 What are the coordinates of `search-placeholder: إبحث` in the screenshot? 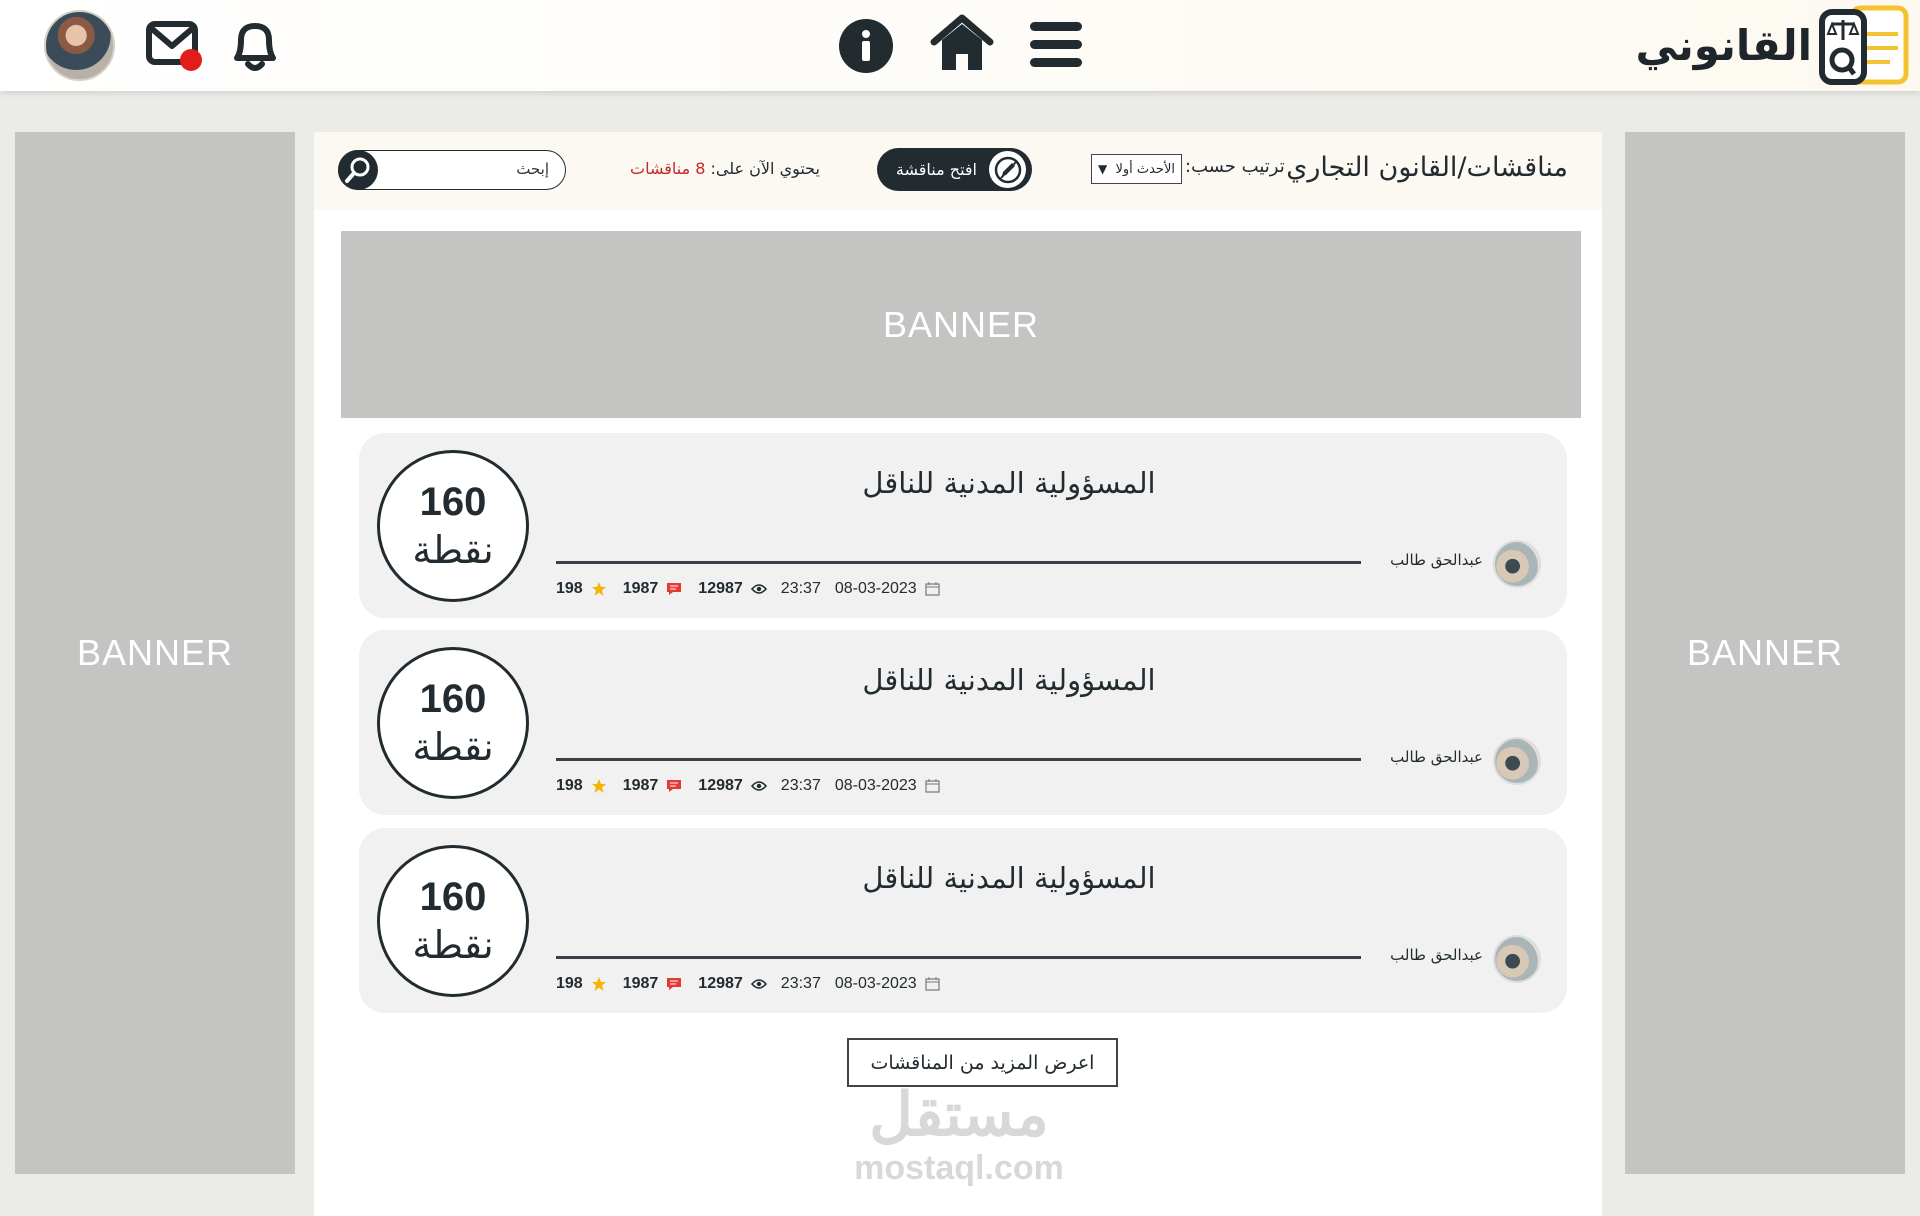 It's located at (532, 169).